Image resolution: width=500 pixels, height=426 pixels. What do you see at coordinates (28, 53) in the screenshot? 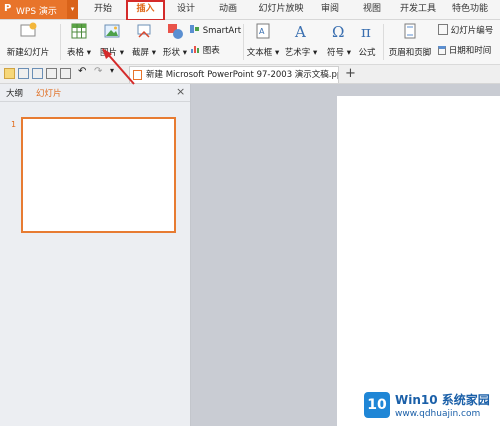
I see `new-slide-label: 新建幻灯片` at bounding box center [28, 53].